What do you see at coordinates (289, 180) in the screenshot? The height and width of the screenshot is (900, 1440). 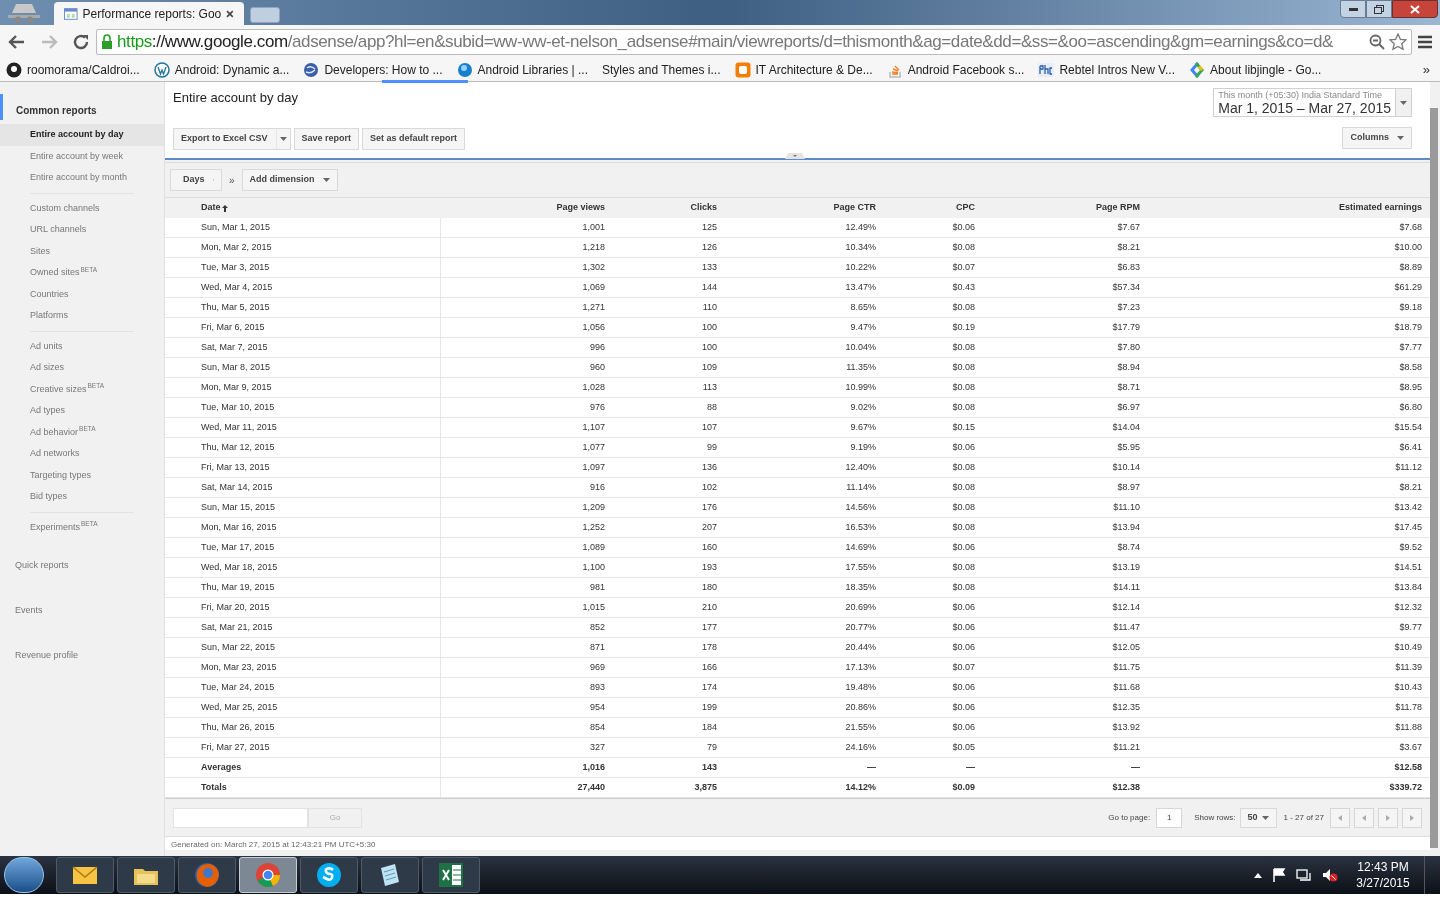 I see `add-dimension-button: Add dimension` at bounding box center [289, 180].